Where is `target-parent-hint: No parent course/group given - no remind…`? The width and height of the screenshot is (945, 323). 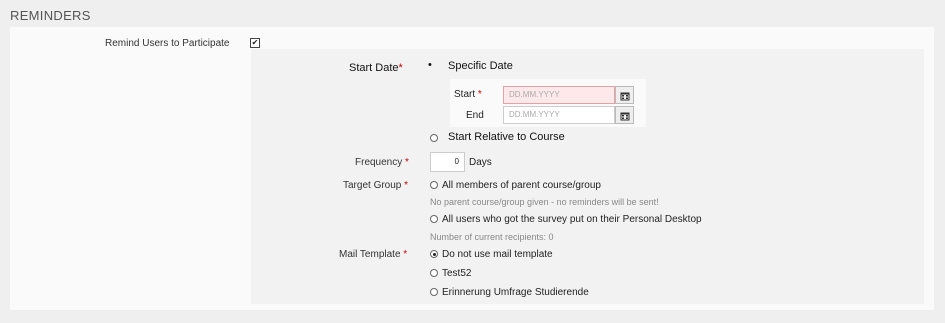
target-parent-hint: No parent course/group given - no remind… is located at coordinates (544, 202).